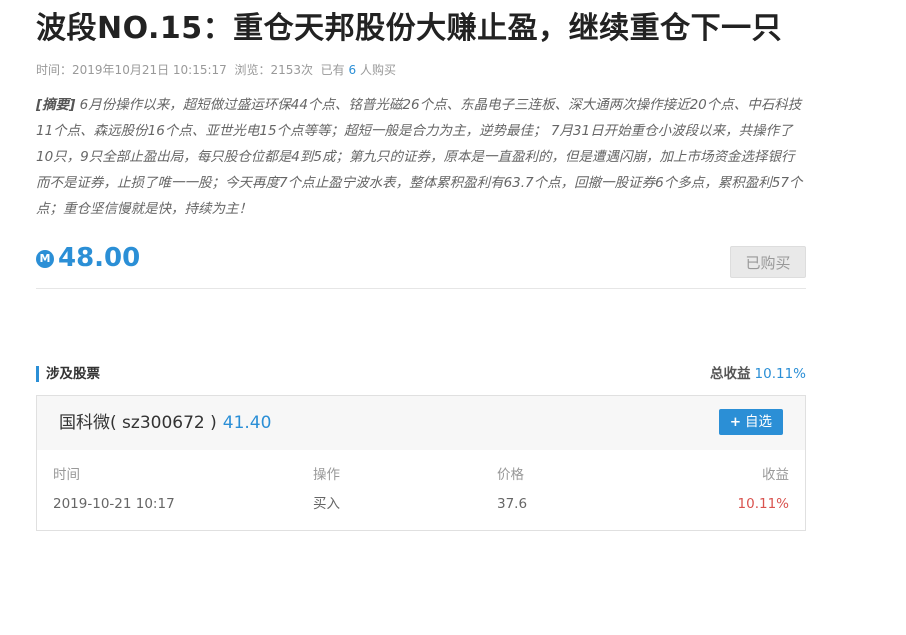 This screenshot has height=635, width=906. I want to click on section-accent-bar, so click(37, 374).